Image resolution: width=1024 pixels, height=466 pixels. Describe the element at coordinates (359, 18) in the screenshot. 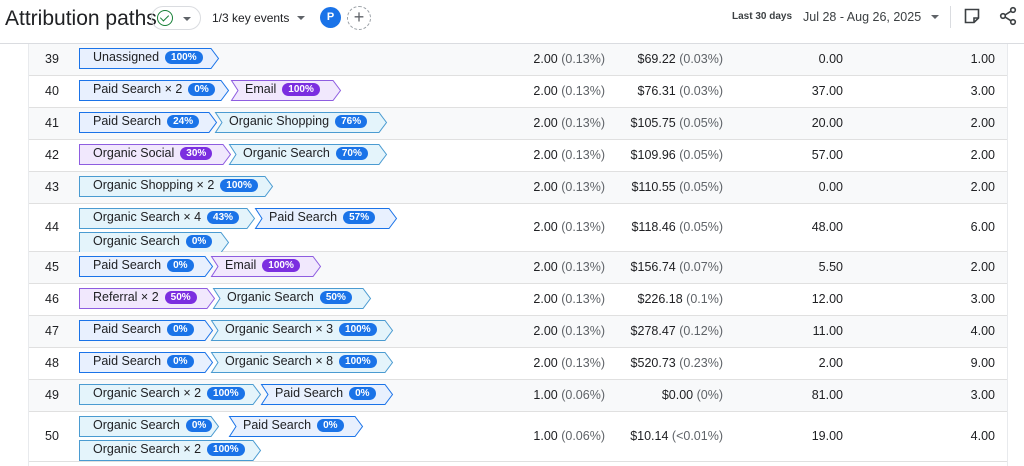

I see `add-comparison-button: +` at that location.